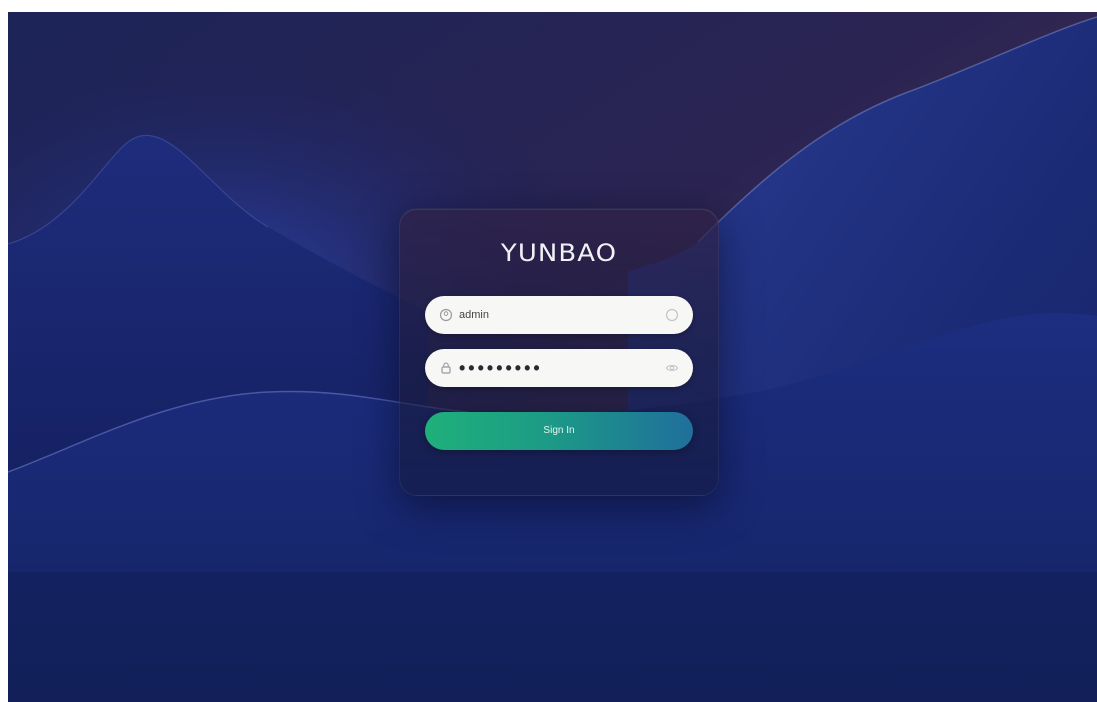 This screenshot has width=1097, height=702. Describe the element at coordinates (474, 315) in the screenshot. I see `username-input: admin` at that location.